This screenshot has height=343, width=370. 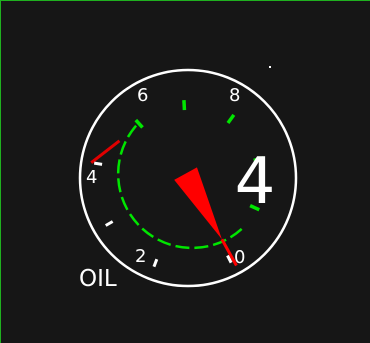 What do you see at coordinates (198, 203) in the screenshot?
I see `needle-pointer-icon` at bounding box center [198, 203].